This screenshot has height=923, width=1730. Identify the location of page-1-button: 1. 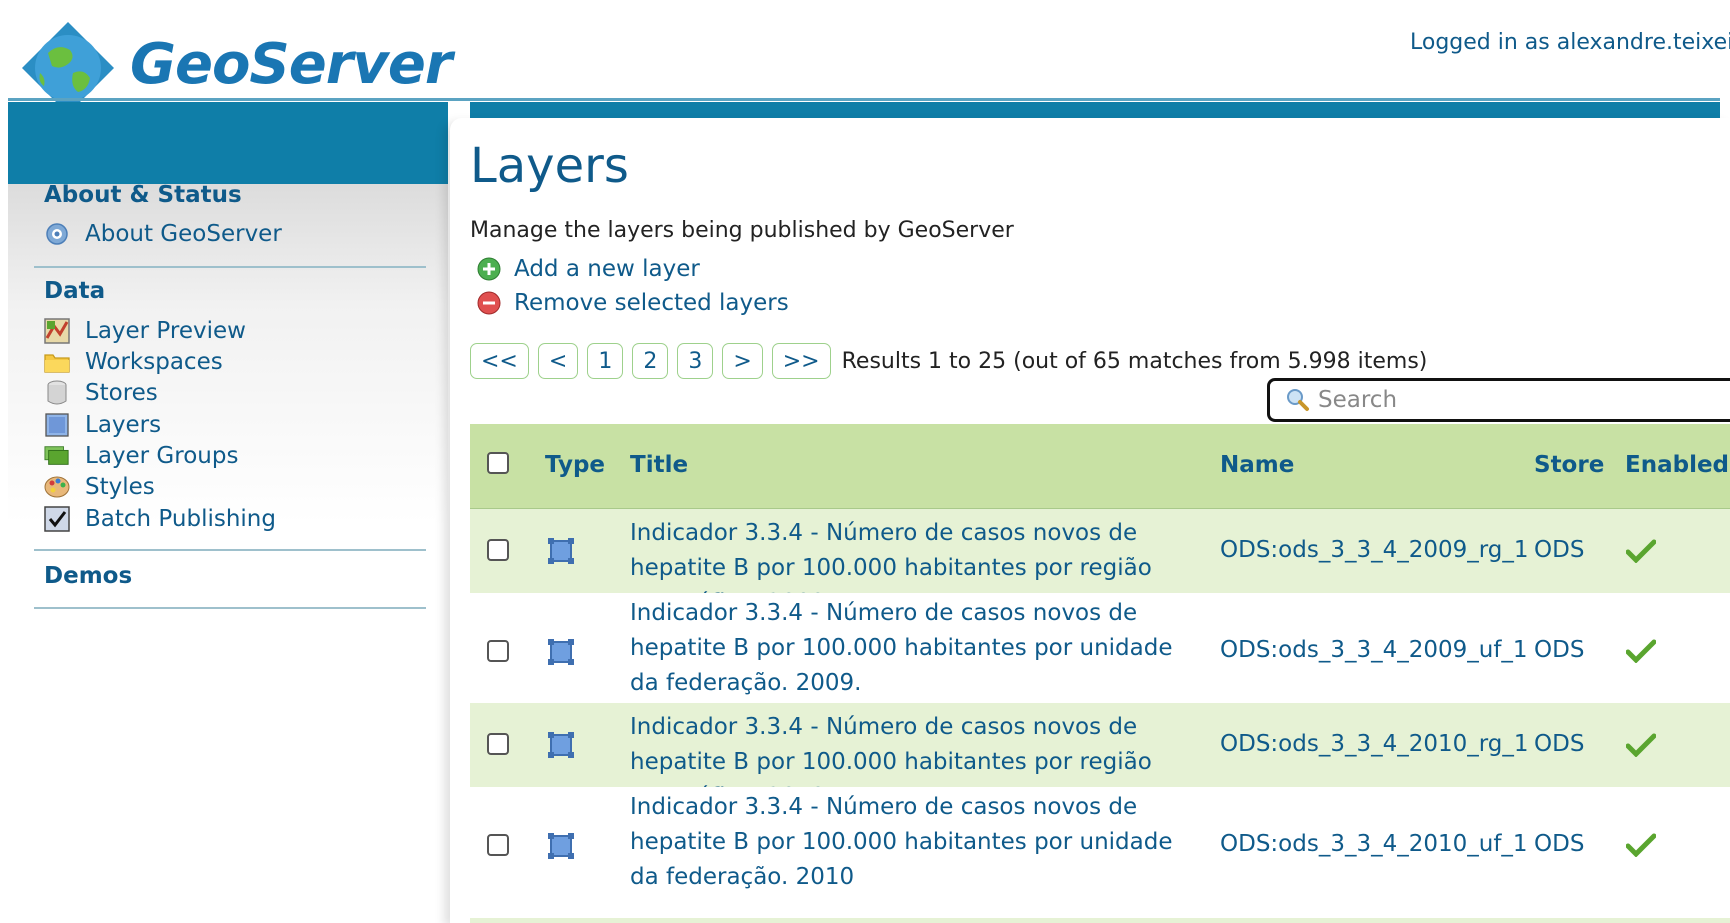
(605, 361).